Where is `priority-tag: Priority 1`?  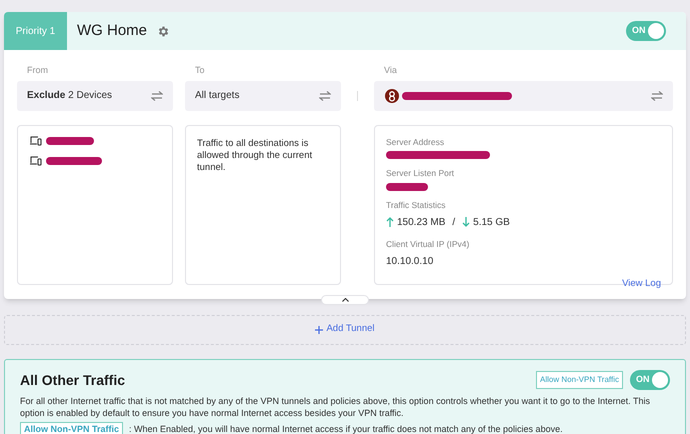 priority-tag: Priority 1 is located at coordinates (35, 31).